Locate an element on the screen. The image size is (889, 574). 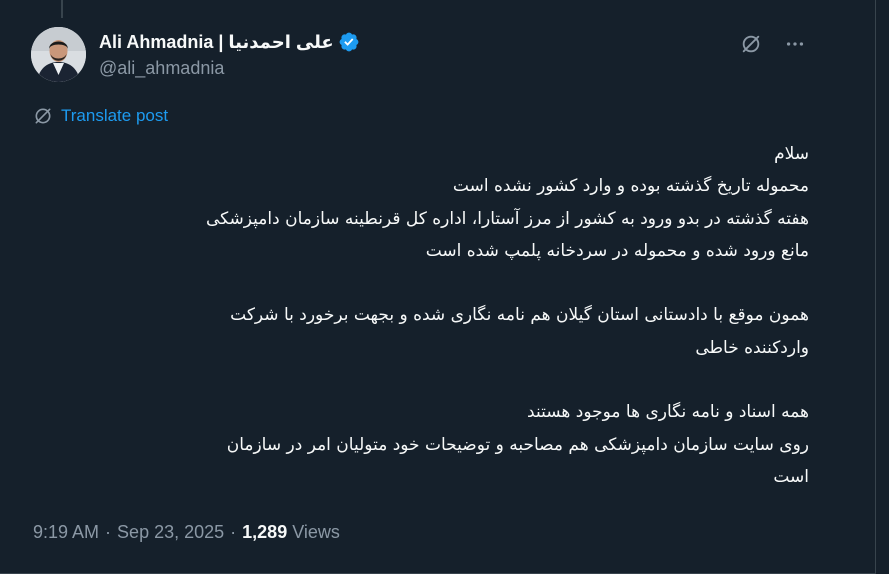
post-line: سلام is located at coordinates (791, 154).